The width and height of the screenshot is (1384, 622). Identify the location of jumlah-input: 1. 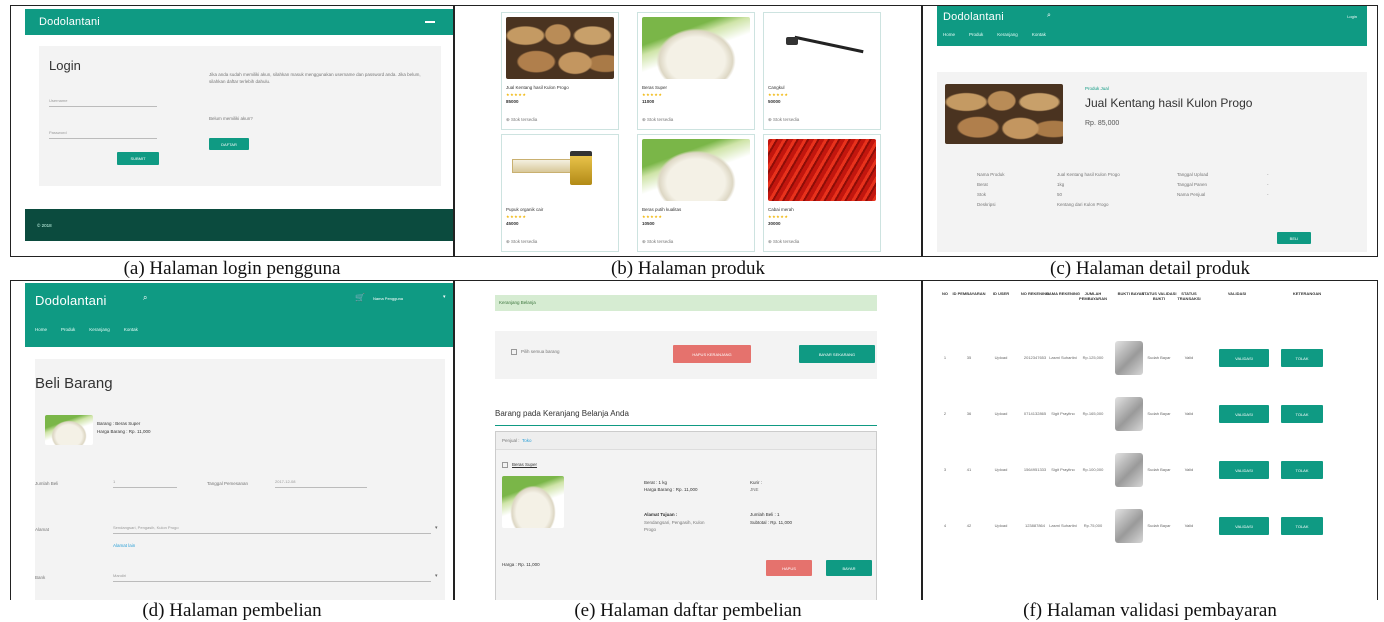
(145, 483).